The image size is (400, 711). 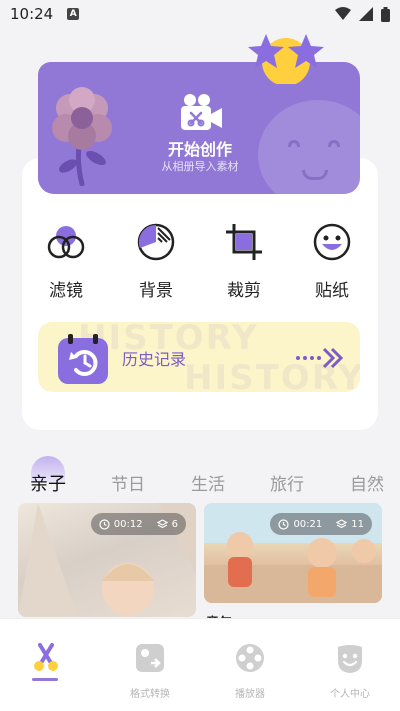 I want to click on nav-label-format-convert: 格式转换, so click(x=150, y=694).